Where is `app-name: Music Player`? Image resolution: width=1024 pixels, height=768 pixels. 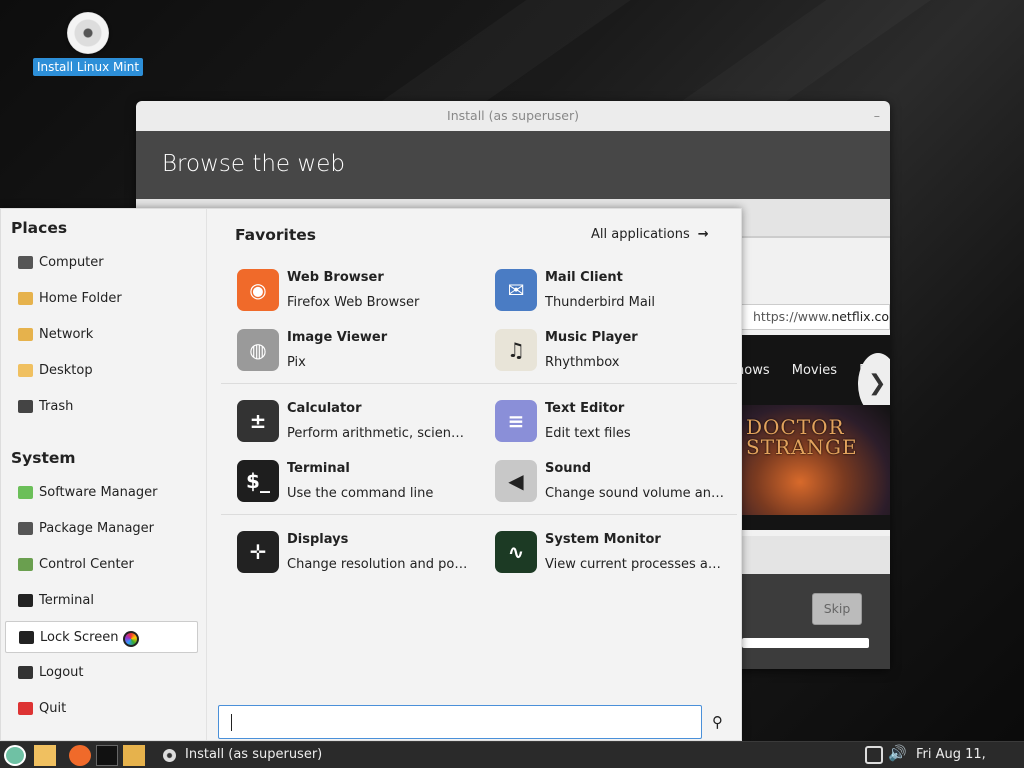 app-name: Music Player is located at coordinates (591, 337).